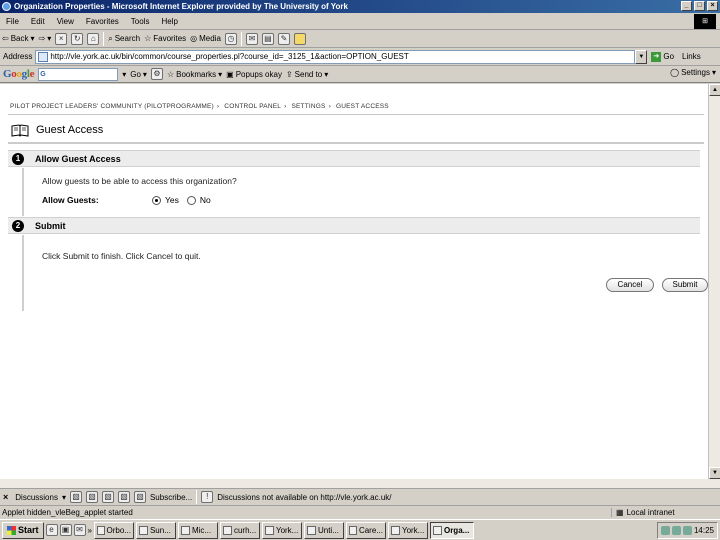  I want to click on popups-button: ▣ Popups okay, so click(254, 74).